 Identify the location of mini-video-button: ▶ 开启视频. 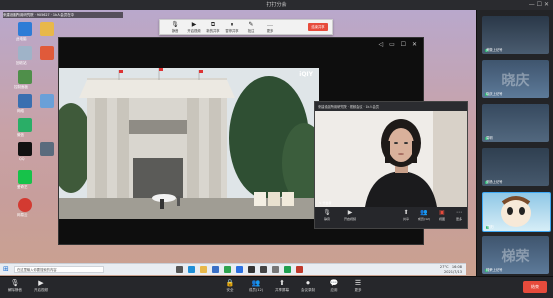
(350, 215).